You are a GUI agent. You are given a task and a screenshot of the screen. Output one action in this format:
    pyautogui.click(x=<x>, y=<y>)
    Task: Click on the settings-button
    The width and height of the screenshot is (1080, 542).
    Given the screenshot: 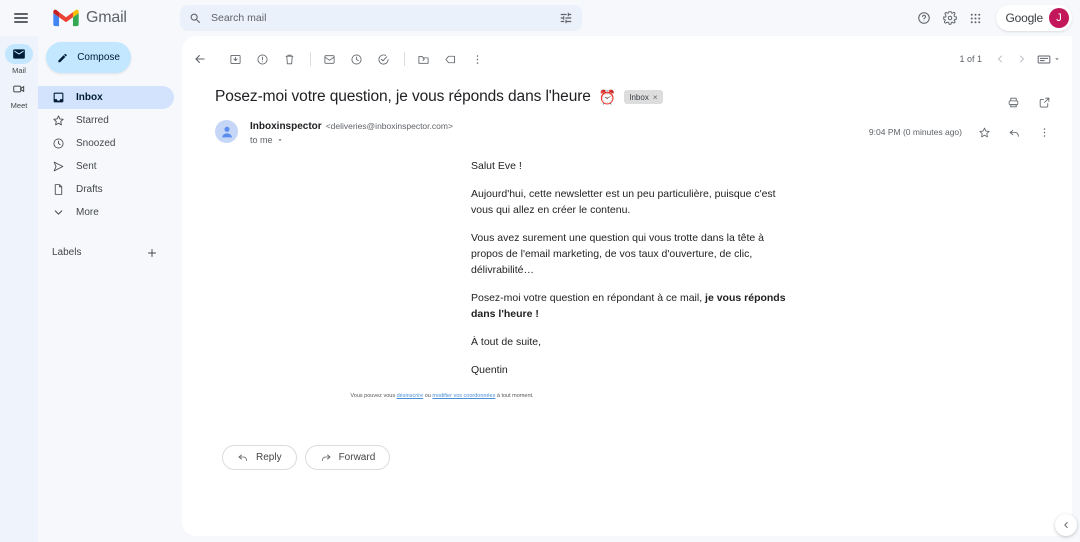 What is the action you would take?
    pyautogui.click(x=950, y=18)
    